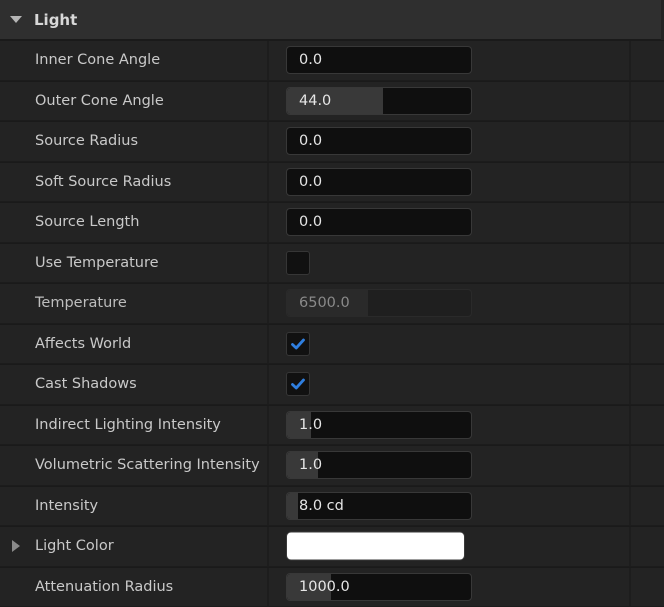 The image size is (664, 607). I want to click on property-row-attenuation-radius: Attenuation Radius 1000.0, so click(332, 586).